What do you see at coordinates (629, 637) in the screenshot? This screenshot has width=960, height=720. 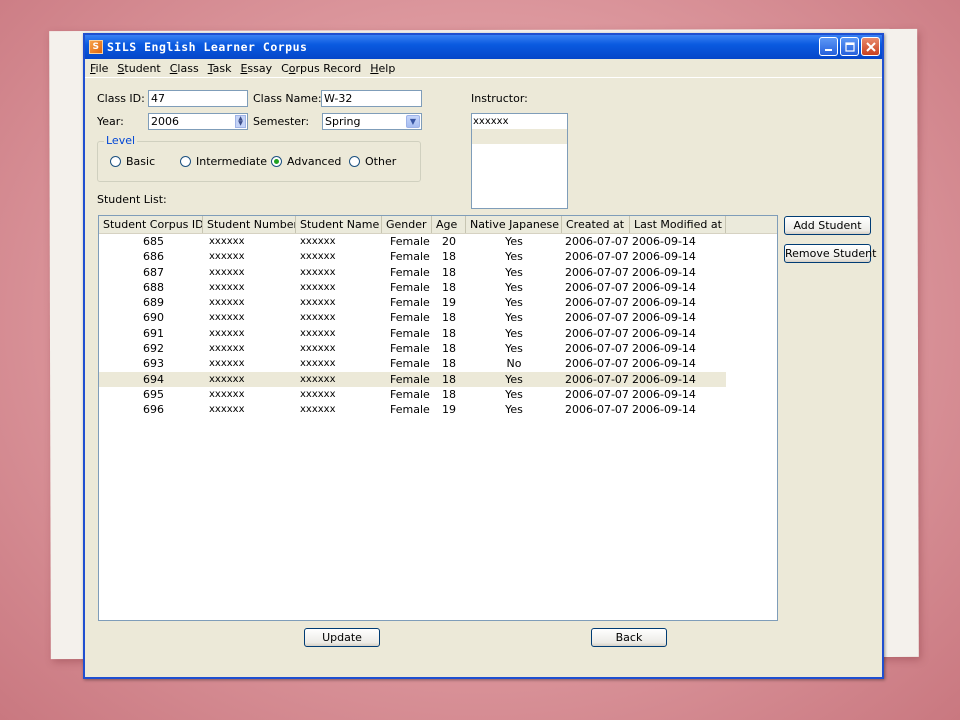 I see `back-button: Back` at bounding box center [629, 637].